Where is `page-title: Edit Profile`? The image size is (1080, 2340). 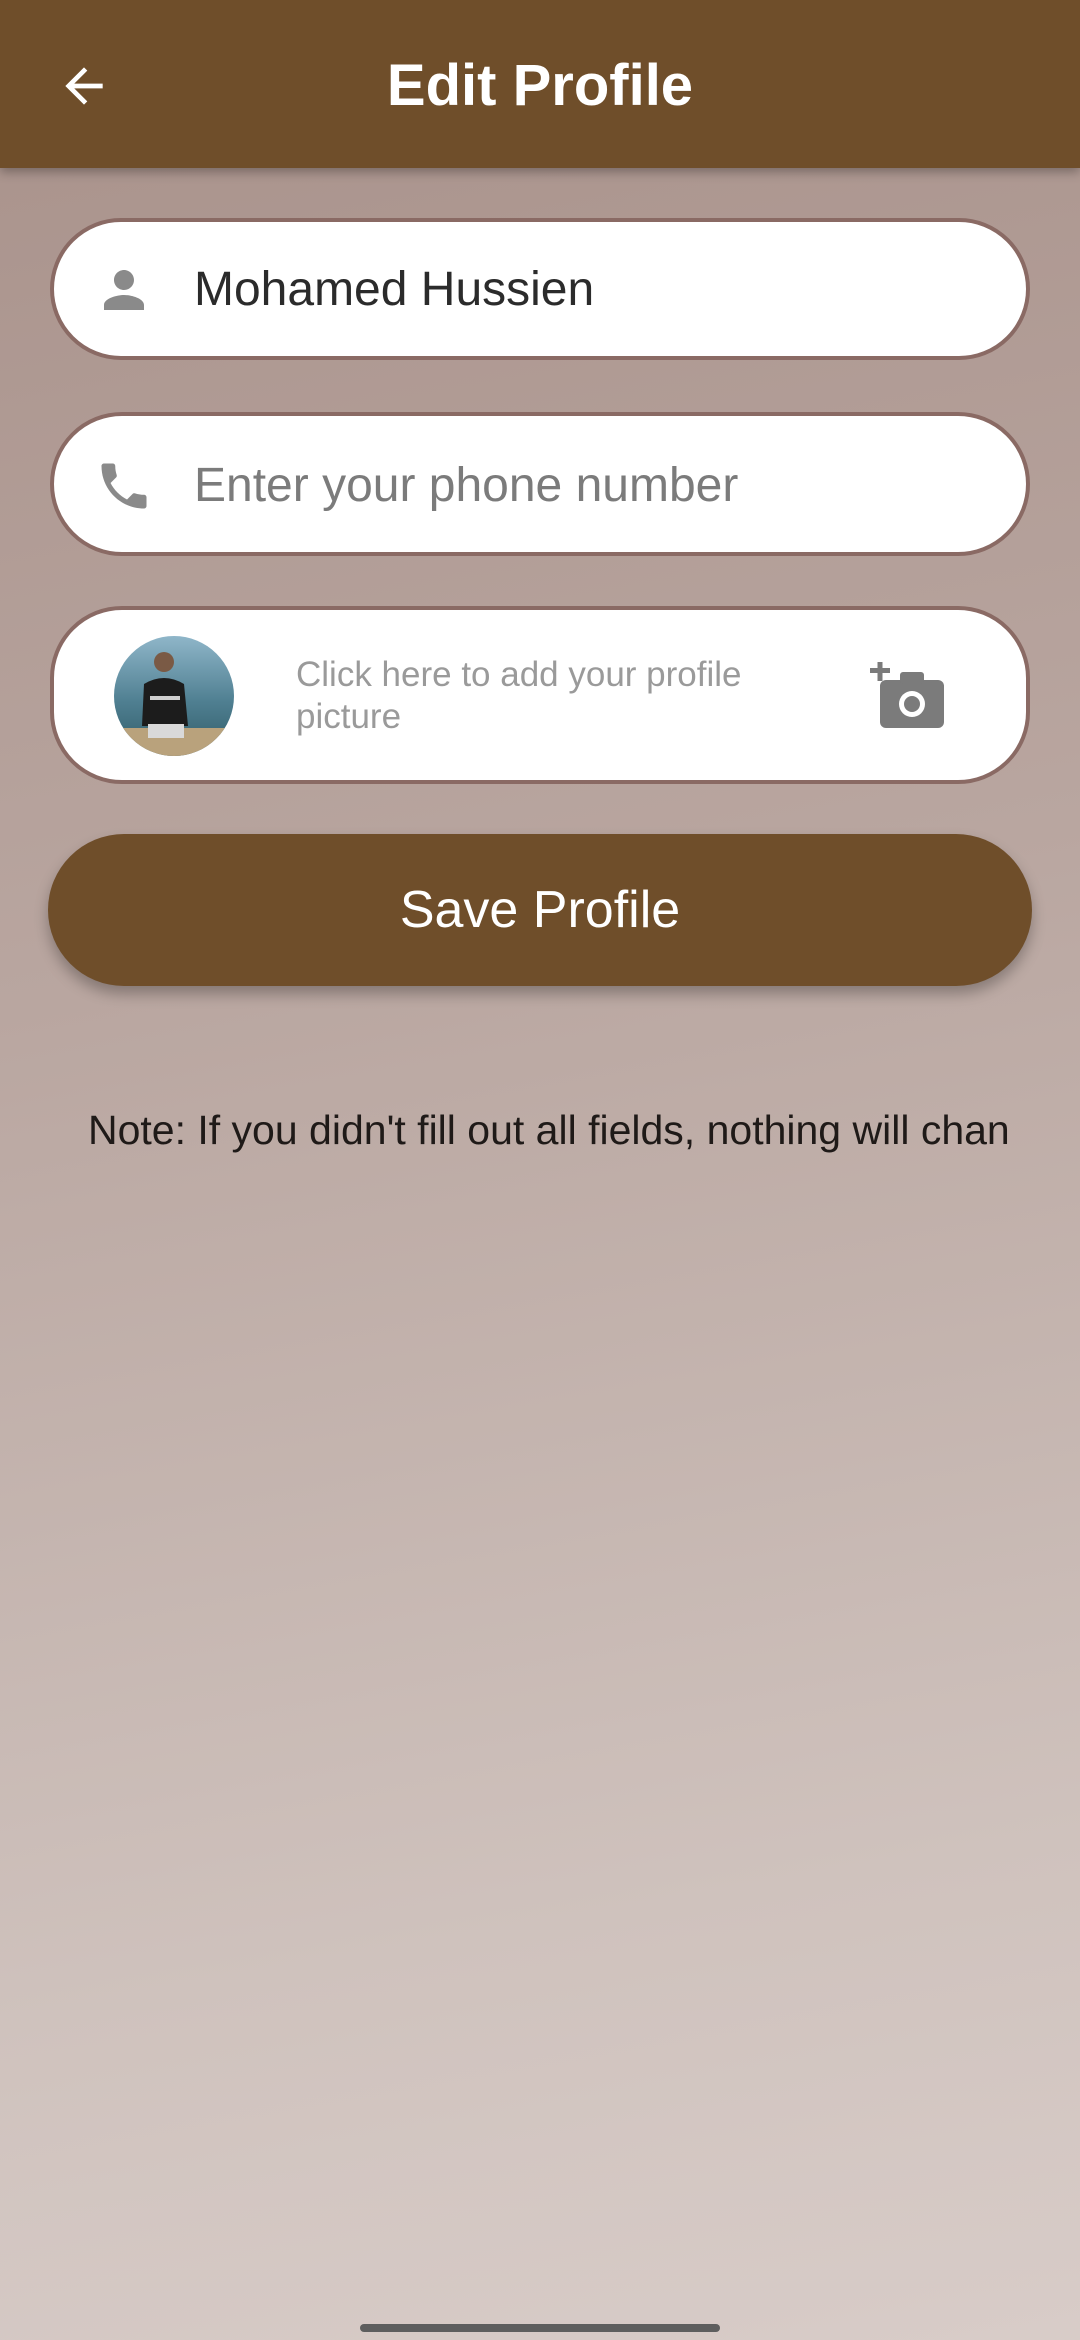
page-title: Edit Profile is located at coordinates (540, 85).